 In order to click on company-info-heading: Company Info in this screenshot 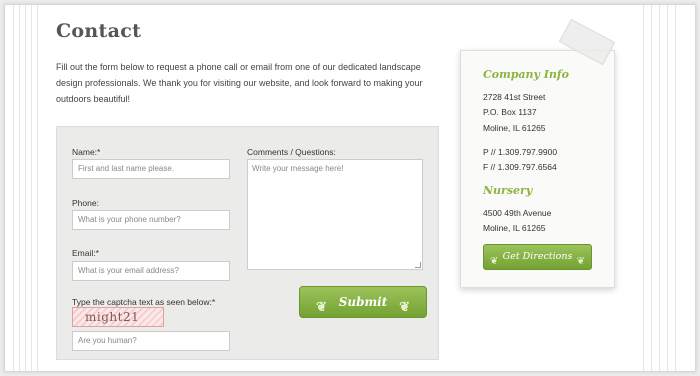, I will do `click(526, 74)`.